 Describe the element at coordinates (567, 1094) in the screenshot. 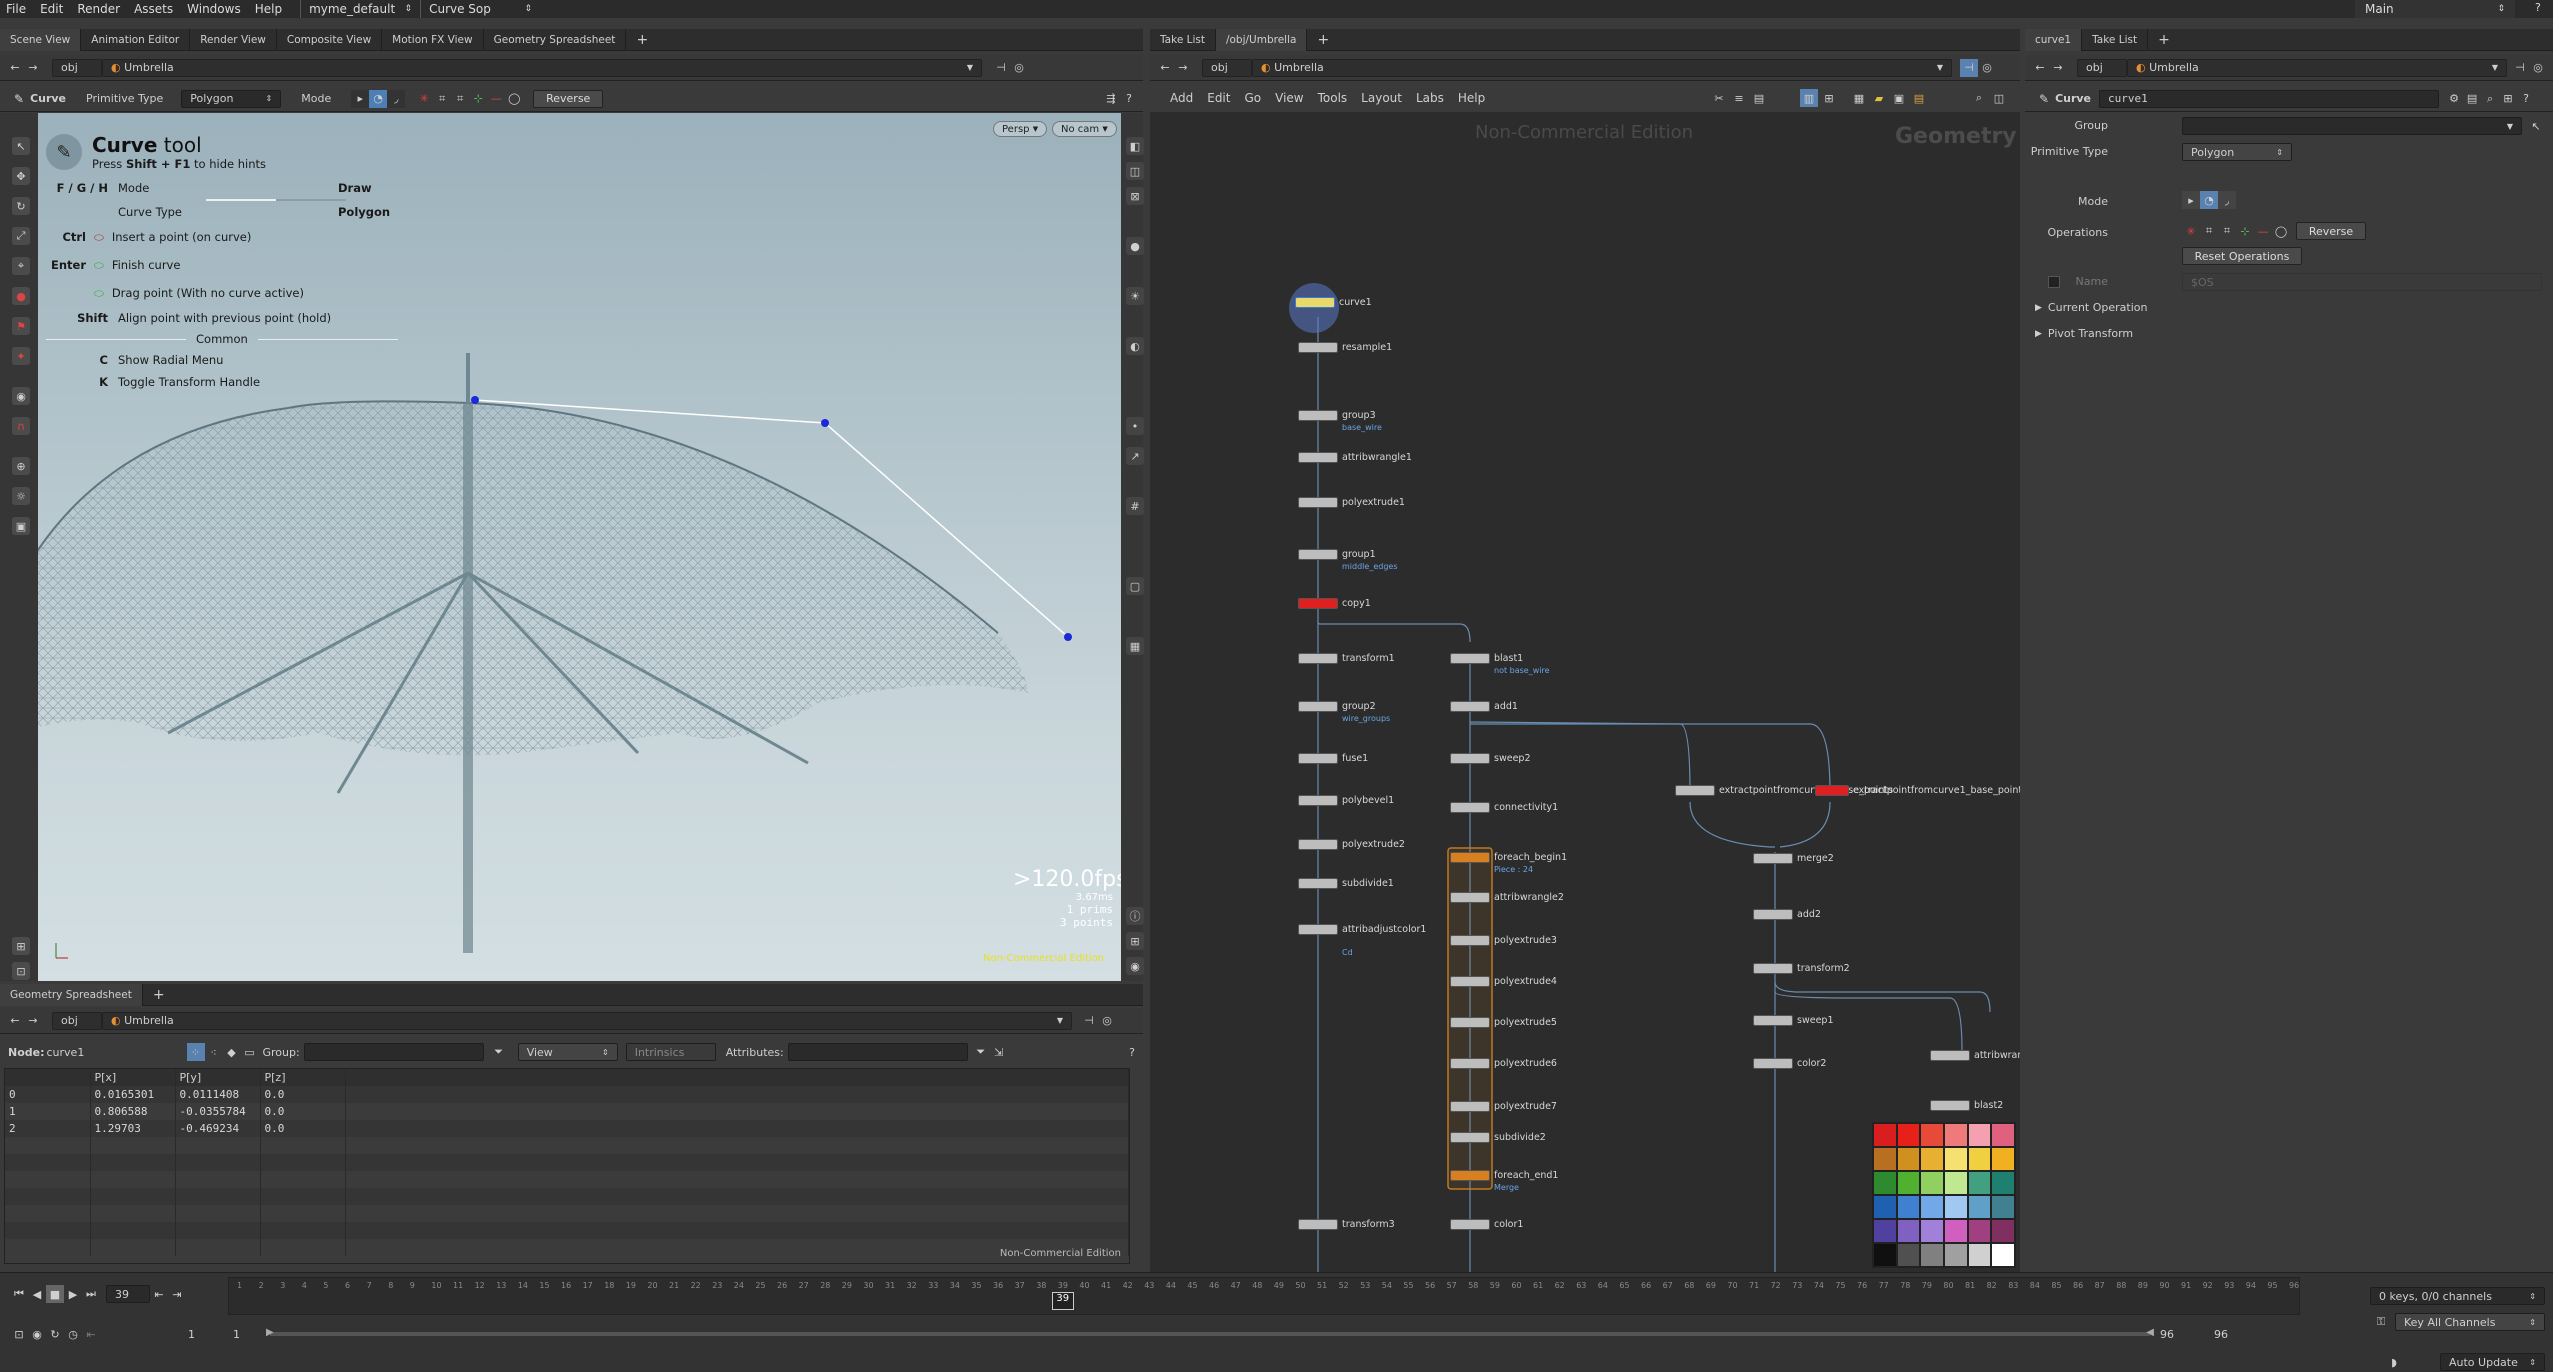

I see `table-row: 0 0.0165301 0.0111408 0.0` at that location.